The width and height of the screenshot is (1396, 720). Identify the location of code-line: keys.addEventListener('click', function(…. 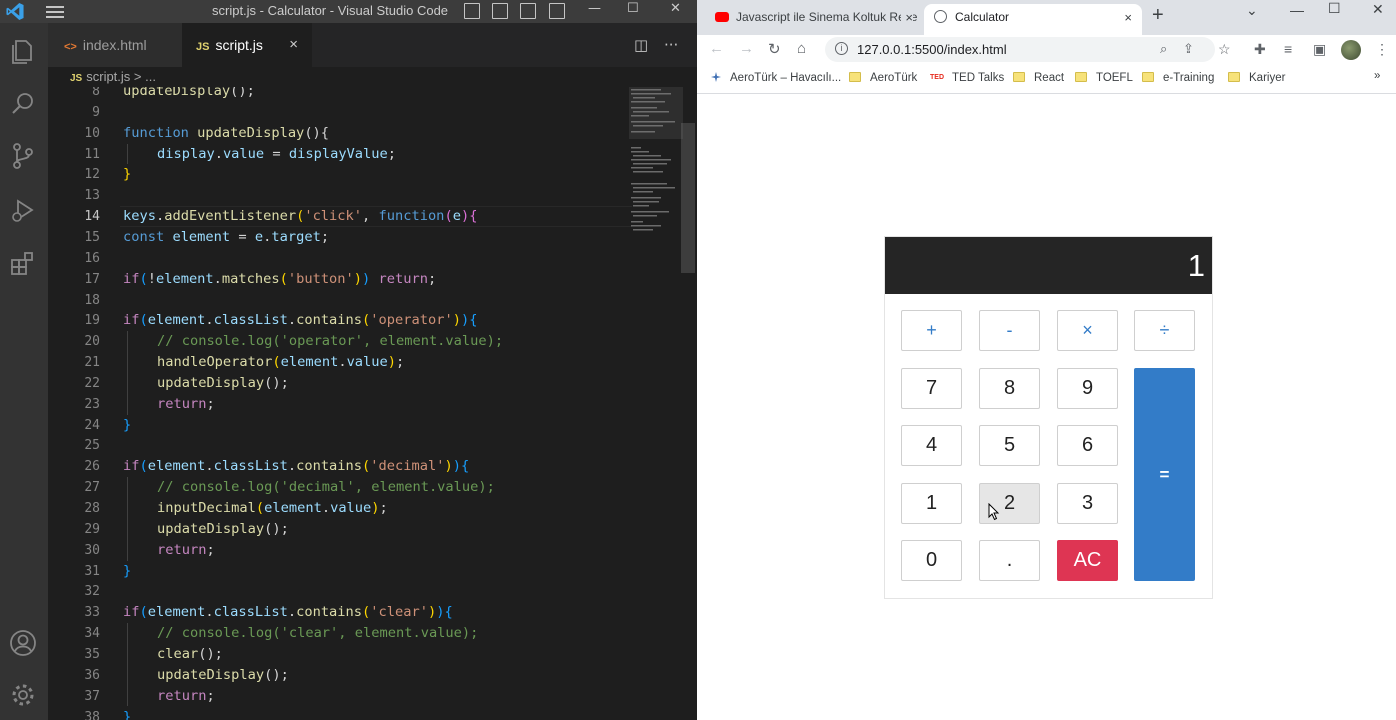
(300, 216).